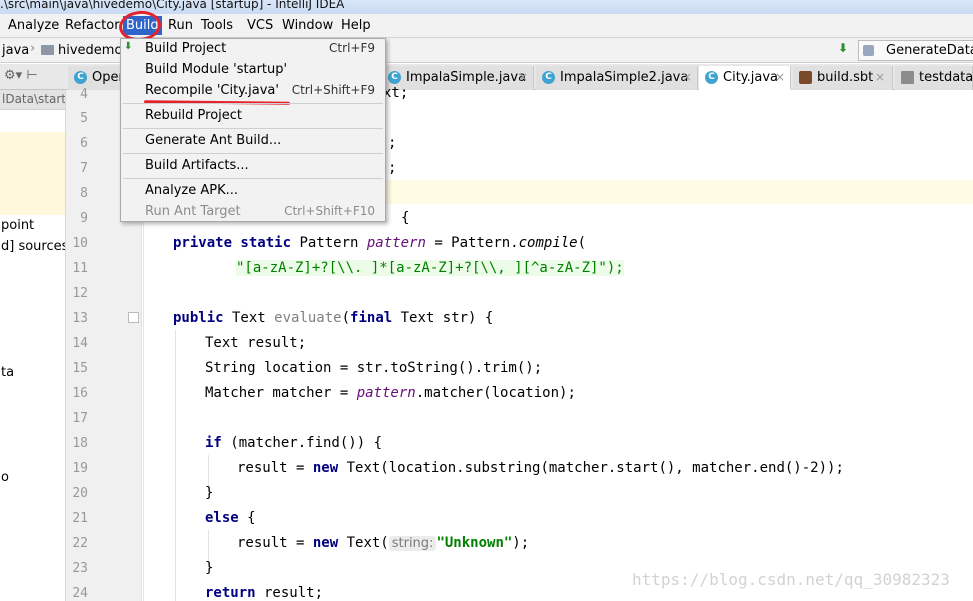 This screenshot has width=973, height=601. I want to click on line-number: 8, so click(84, 193).